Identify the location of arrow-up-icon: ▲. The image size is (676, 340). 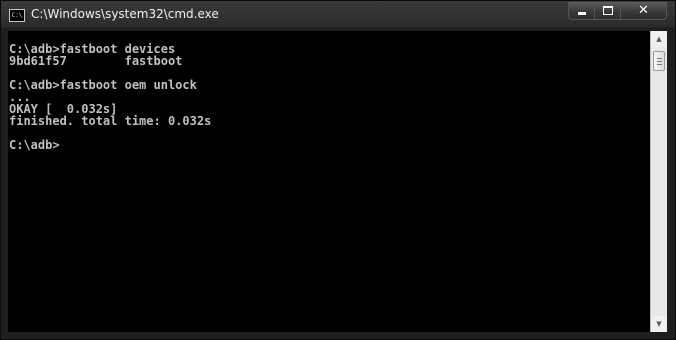
(659, 39).